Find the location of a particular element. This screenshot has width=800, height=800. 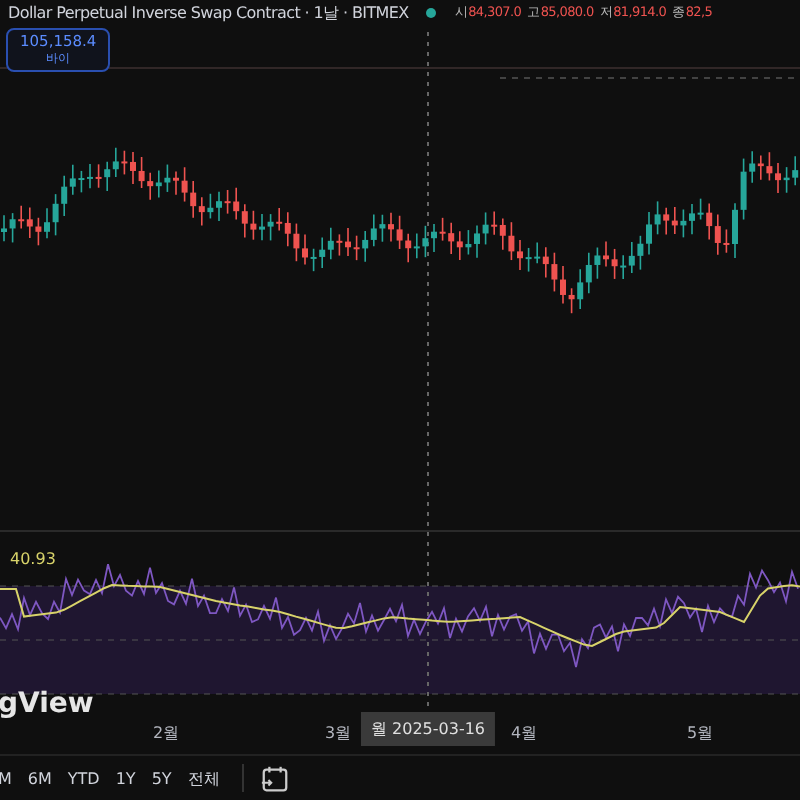

time-axis-label: 3월 is located at coordinates (338, 733).